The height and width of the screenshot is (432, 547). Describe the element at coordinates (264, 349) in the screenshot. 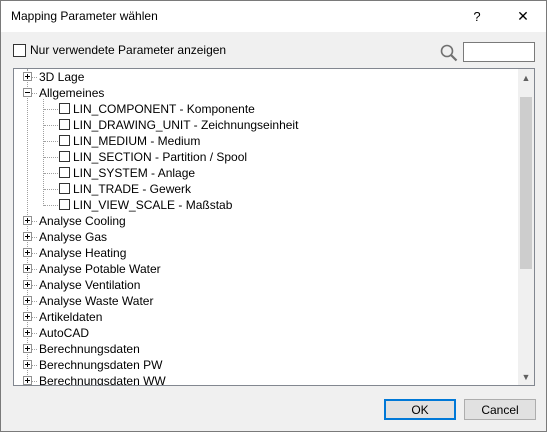

I see `tree-node-berechnungsdaten: Berechnungsdaten` at that location.